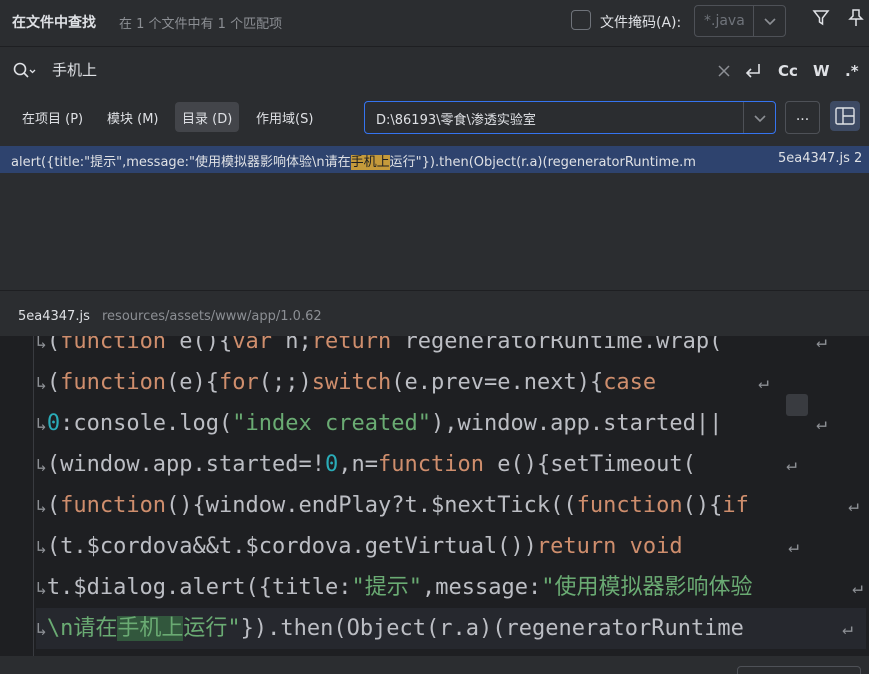 The image size is (869, 674). I want to click on whole-words-toggle: W, so click(821, 71).